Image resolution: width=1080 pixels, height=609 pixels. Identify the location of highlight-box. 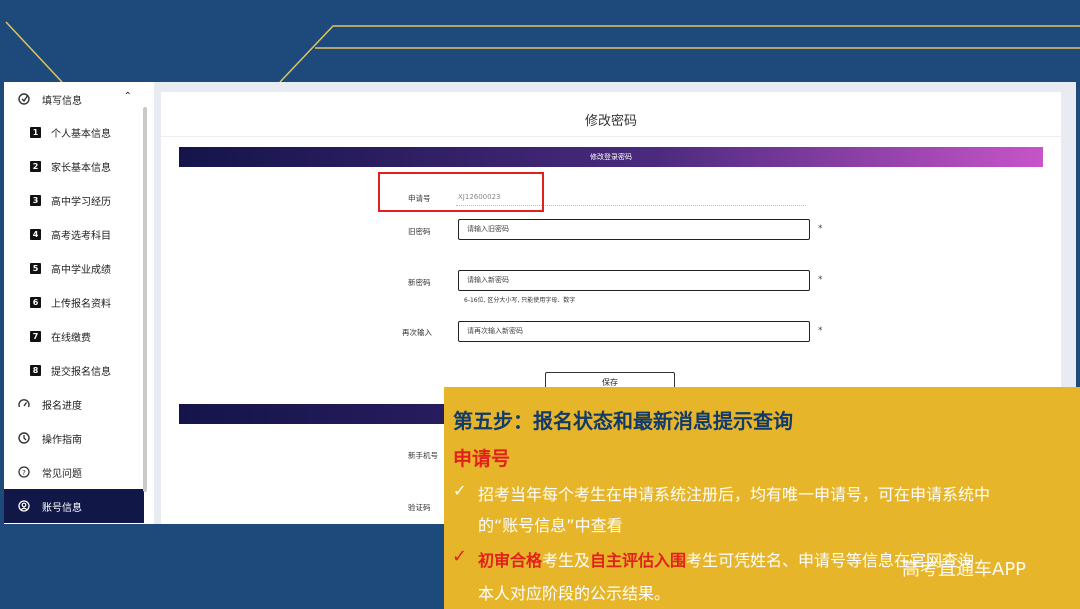
(461, 192).